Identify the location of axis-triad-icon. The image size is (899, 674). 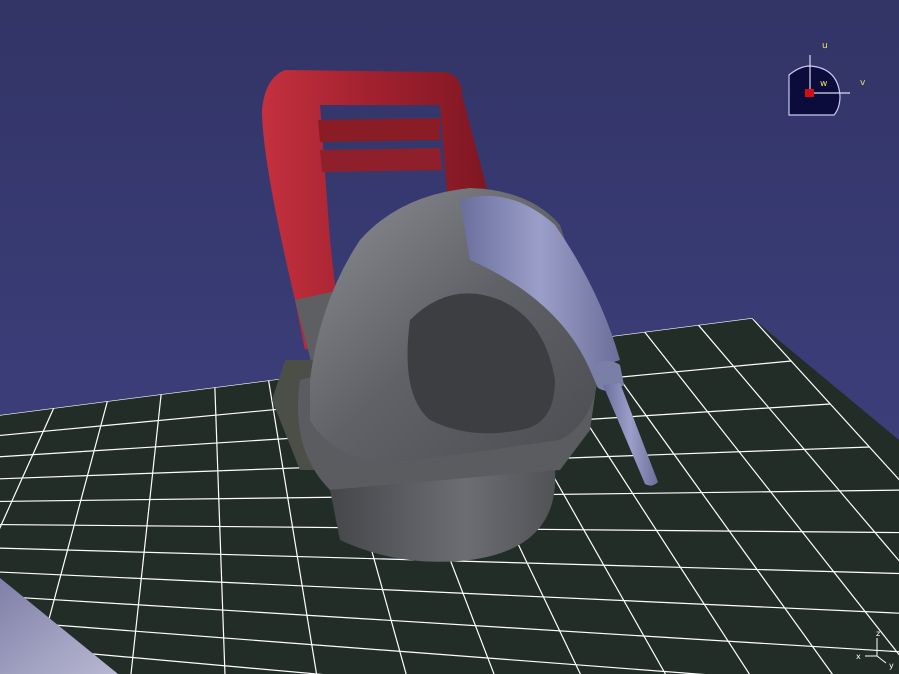
(875, 651).